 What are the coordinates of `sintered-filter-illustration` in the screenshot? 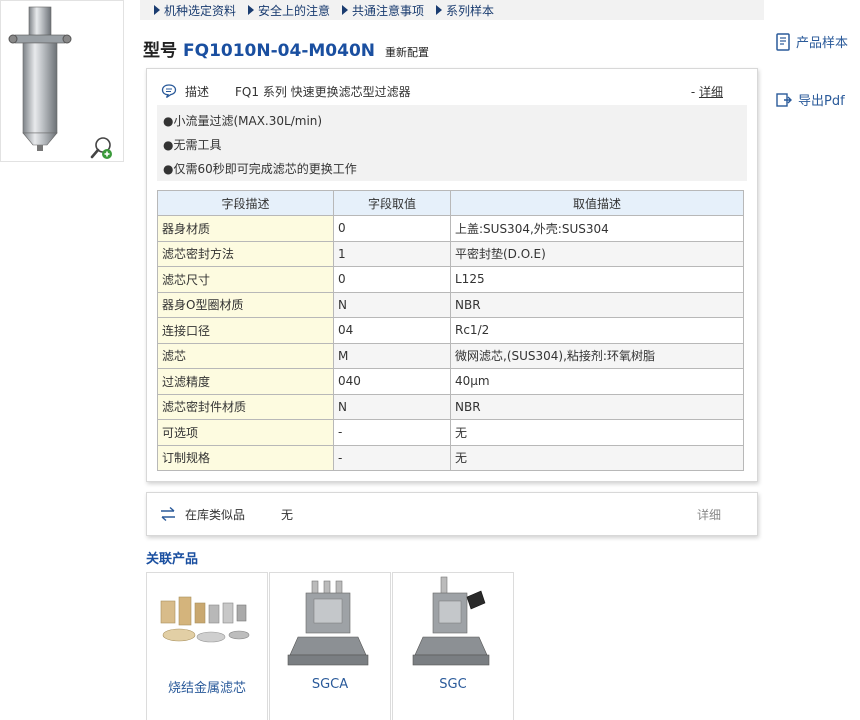 It's located at (205, 619).